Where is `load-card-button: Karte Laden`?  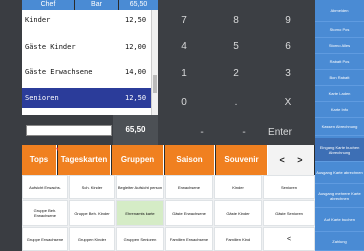 load-card-button: Karte Laden is located at coordinates (339, 94).